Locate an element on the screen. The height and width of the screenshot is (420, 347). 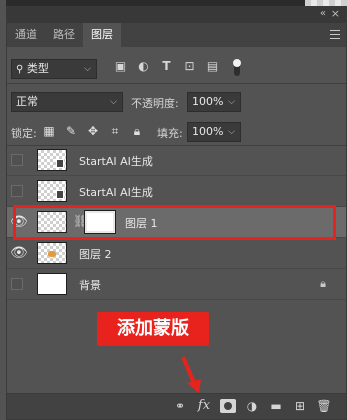
lock-move-icon: ✥ is located at coordinates (93, 131).